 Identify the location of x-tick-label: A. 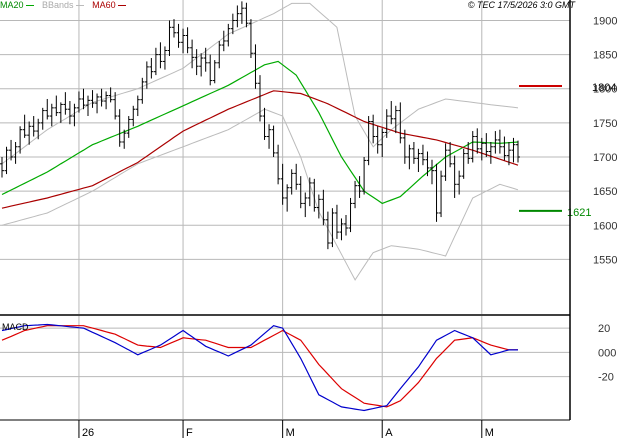
(389, 433).